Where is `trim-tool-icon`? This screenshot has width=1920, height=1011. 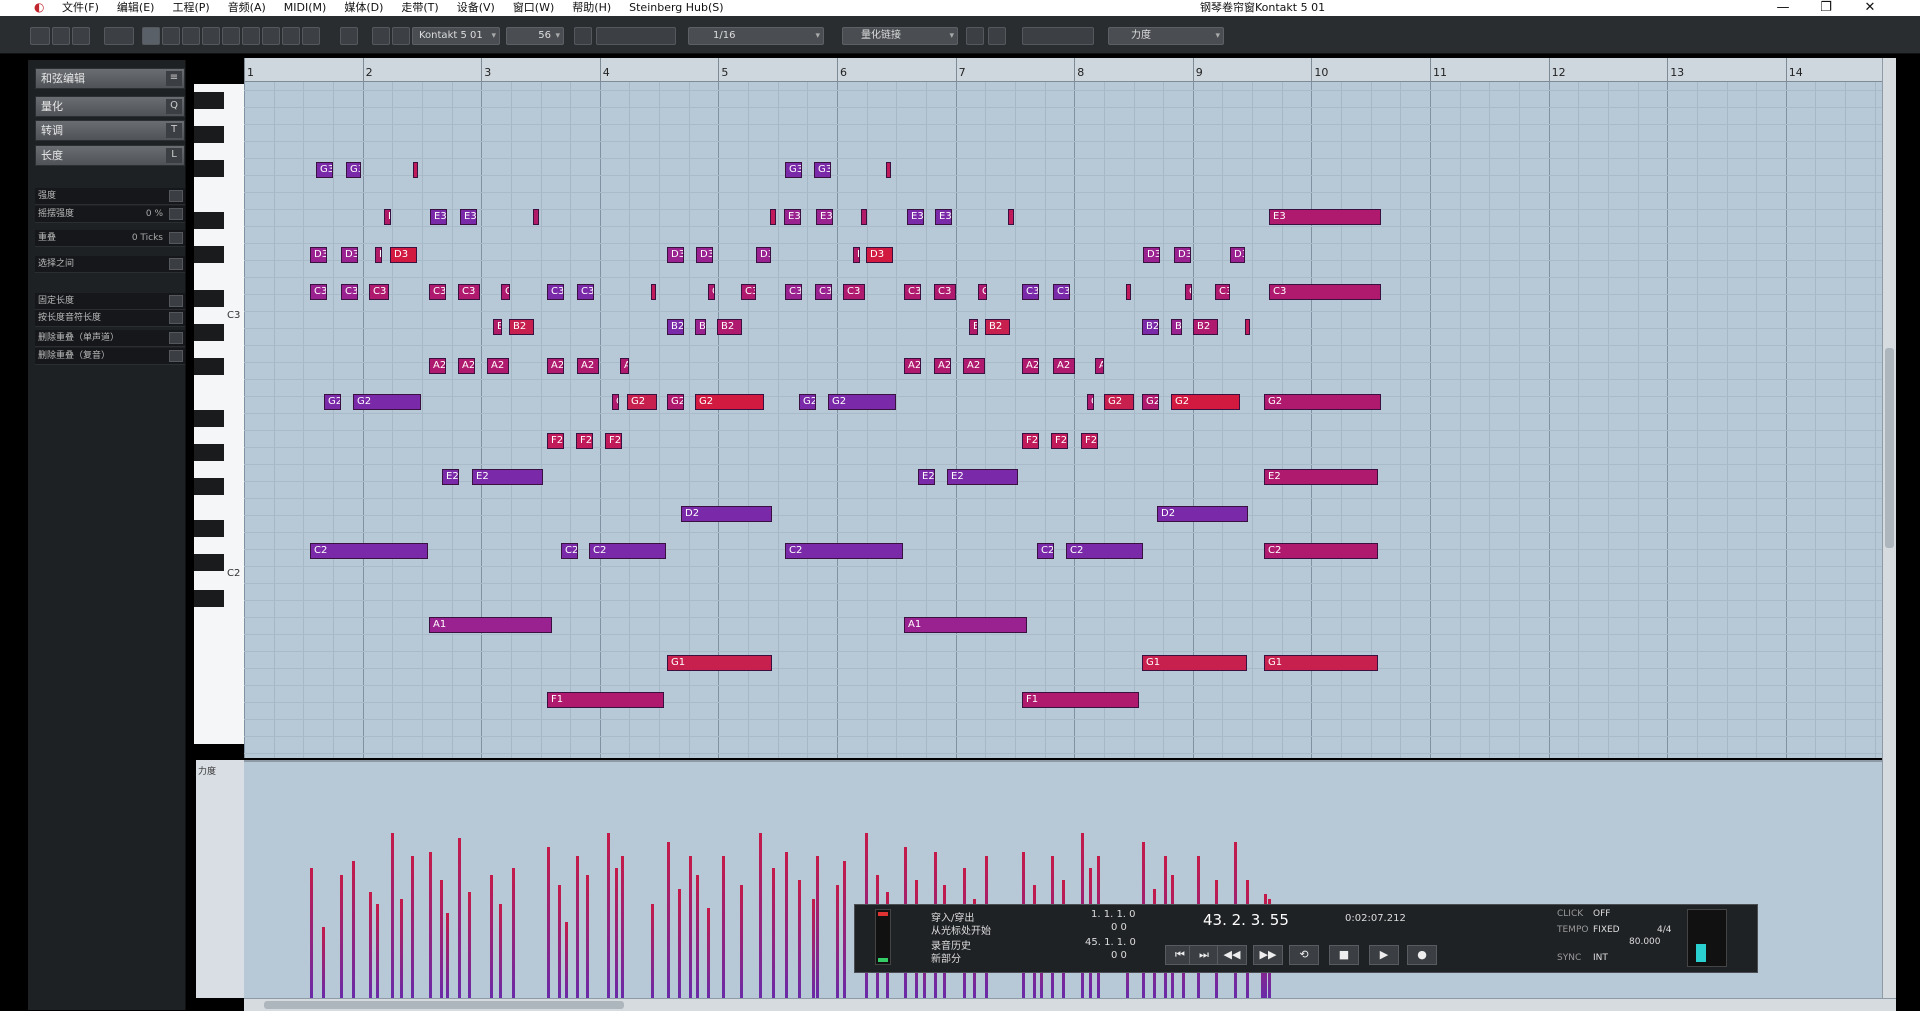 trim-tool-icon is located at coordinates (211, 36).